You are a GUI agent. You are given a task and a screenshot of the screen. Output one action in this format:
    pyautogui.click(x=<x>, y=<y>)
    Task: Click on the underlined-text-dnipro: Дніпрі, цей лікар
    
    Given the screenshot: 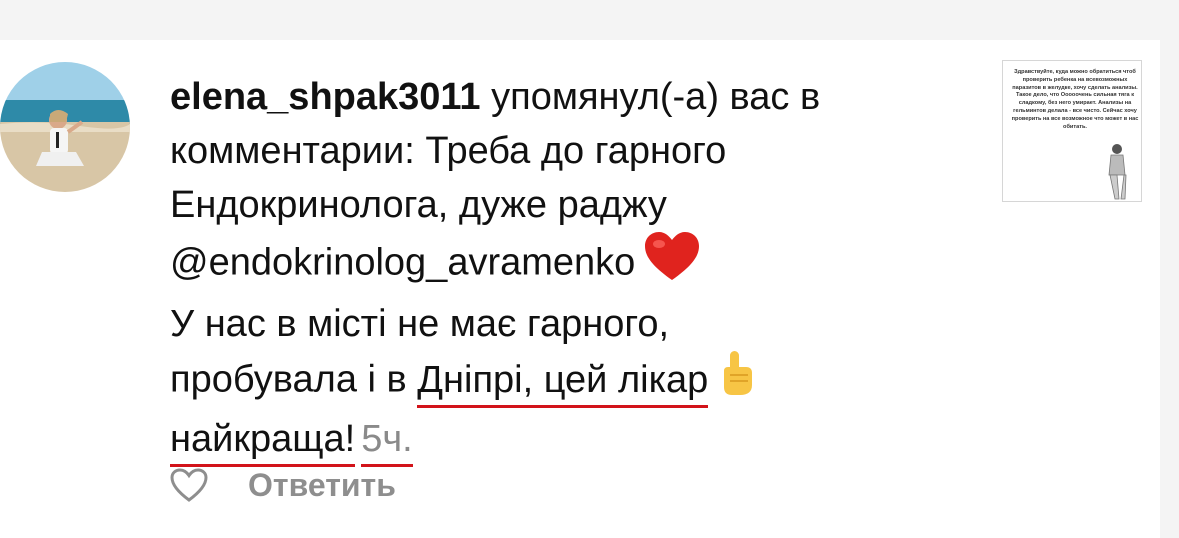 What is the action you would take?
    pyautogui.click(x=563, y=383)
    